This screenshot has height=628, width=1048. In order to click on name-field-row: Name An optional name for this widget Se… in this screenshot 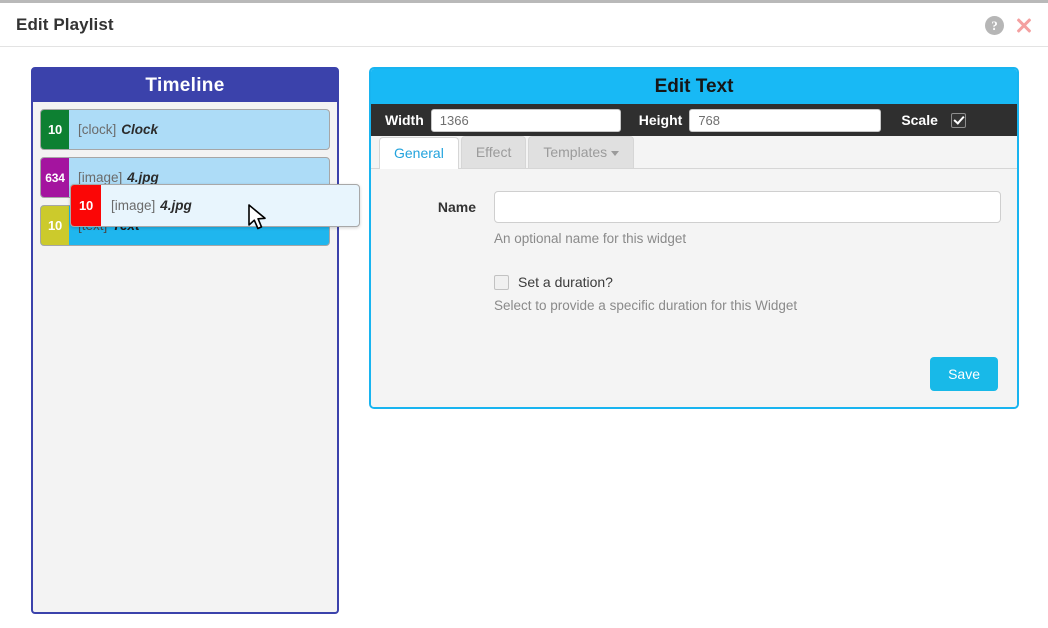, I will do `click(694, 252)`.